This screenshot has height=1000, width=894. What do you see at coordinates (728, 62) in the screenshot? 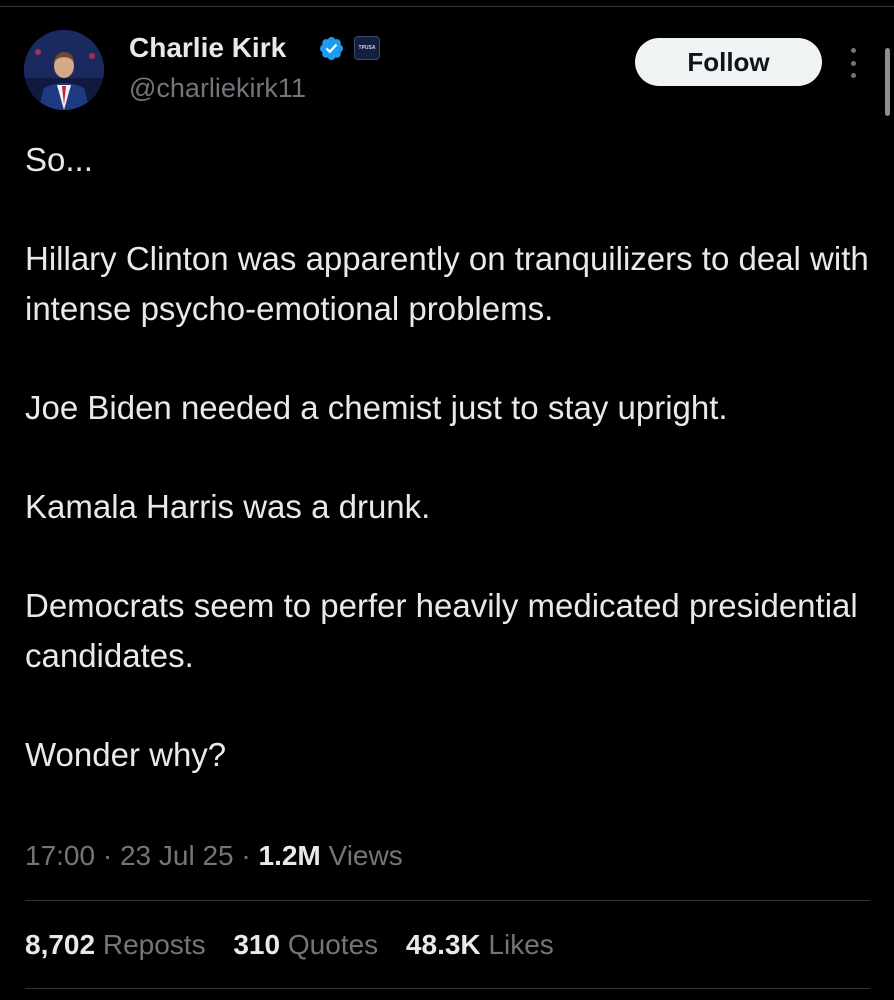
I see `follow-button: Follow` at bounding box center [728, 62].